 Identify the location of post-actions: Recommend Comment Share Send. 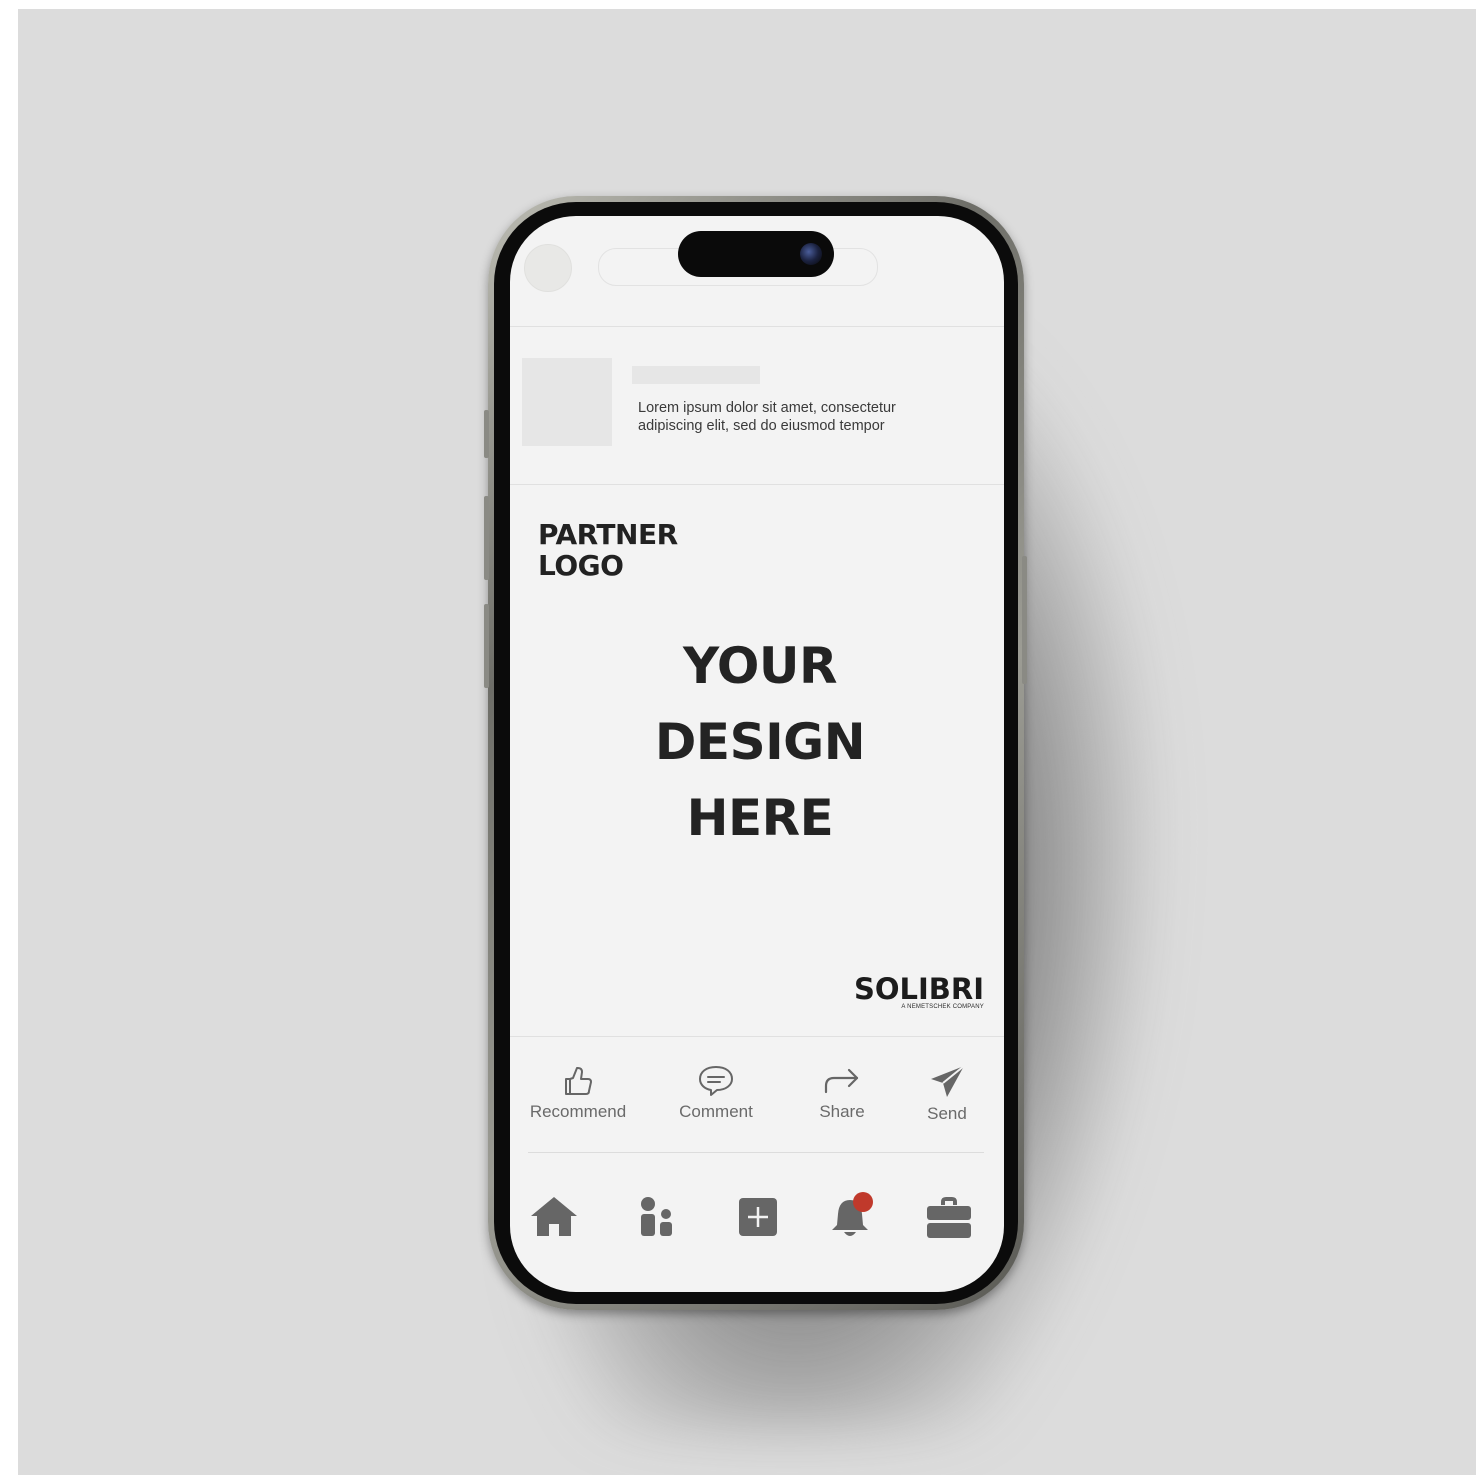
(757, 1099).